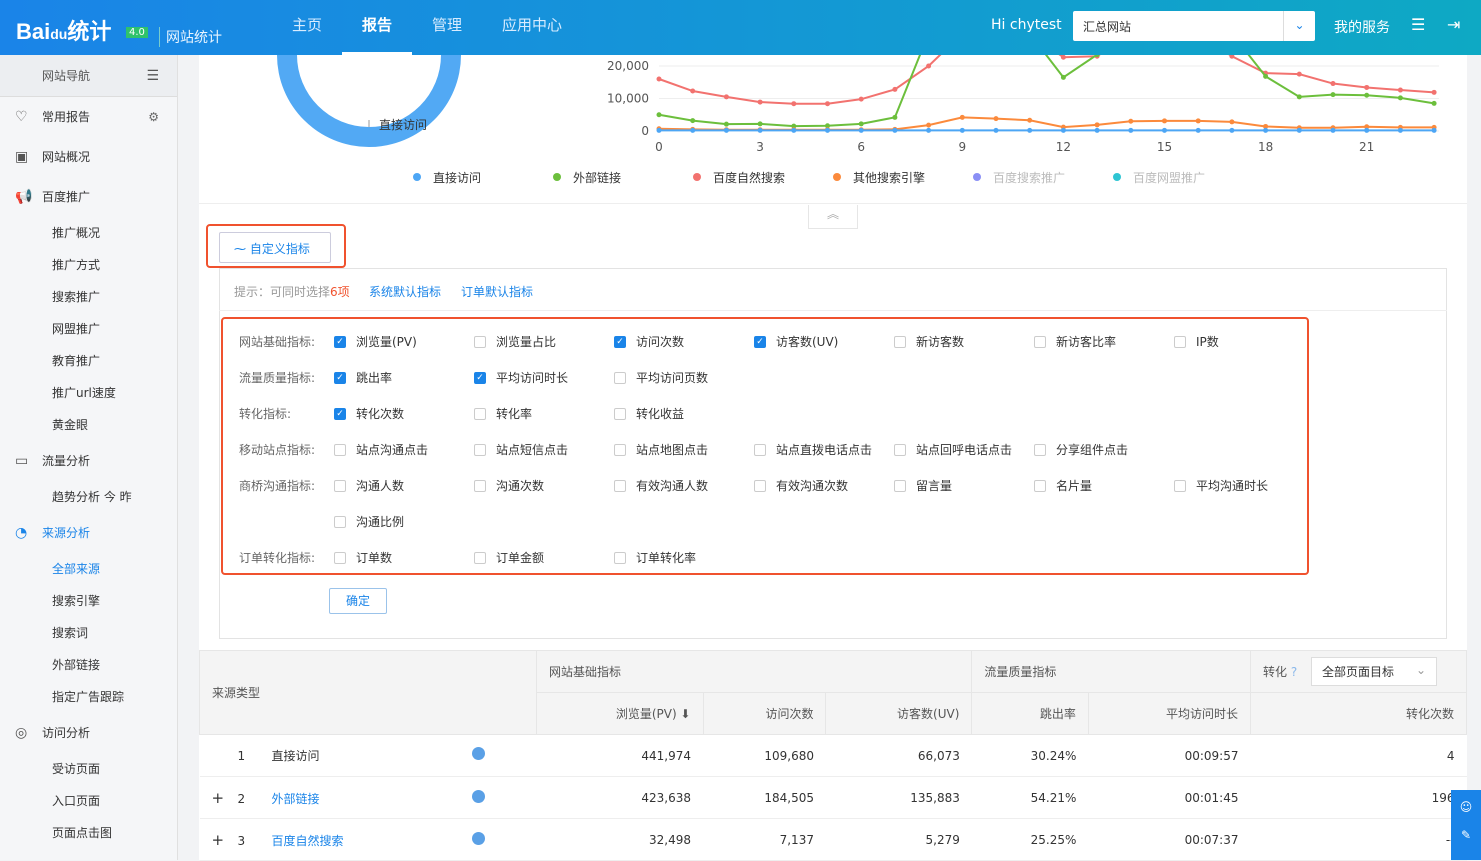  I want to click on sidebar-item: 入口页面, so click(88, 801).